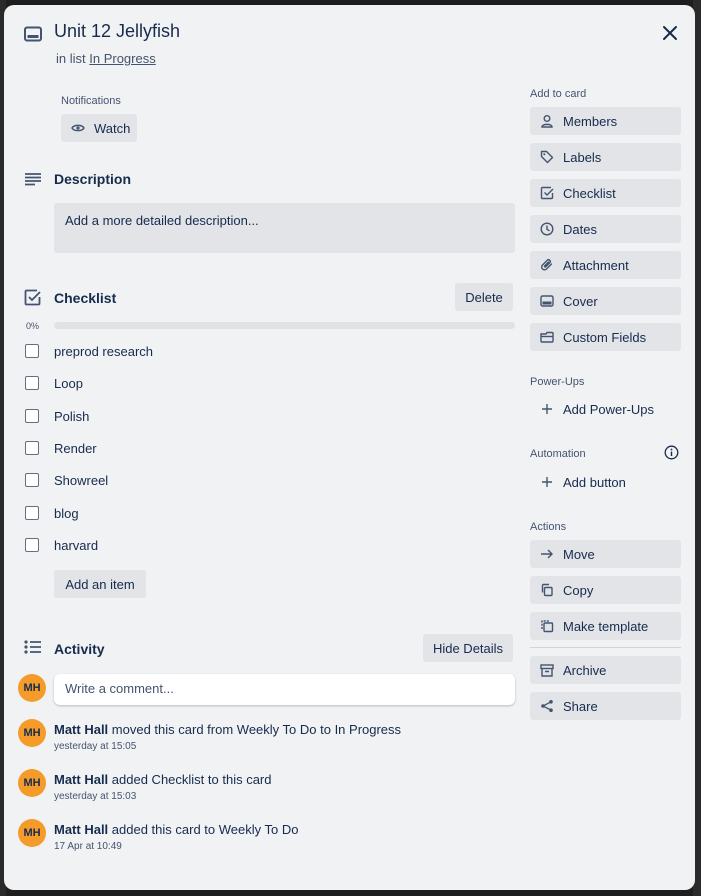  What do you see at coordinates (605, 337) in the screenshot?
I see `custom-fields-button: Custom Fields` at bounding box center [605, 337].